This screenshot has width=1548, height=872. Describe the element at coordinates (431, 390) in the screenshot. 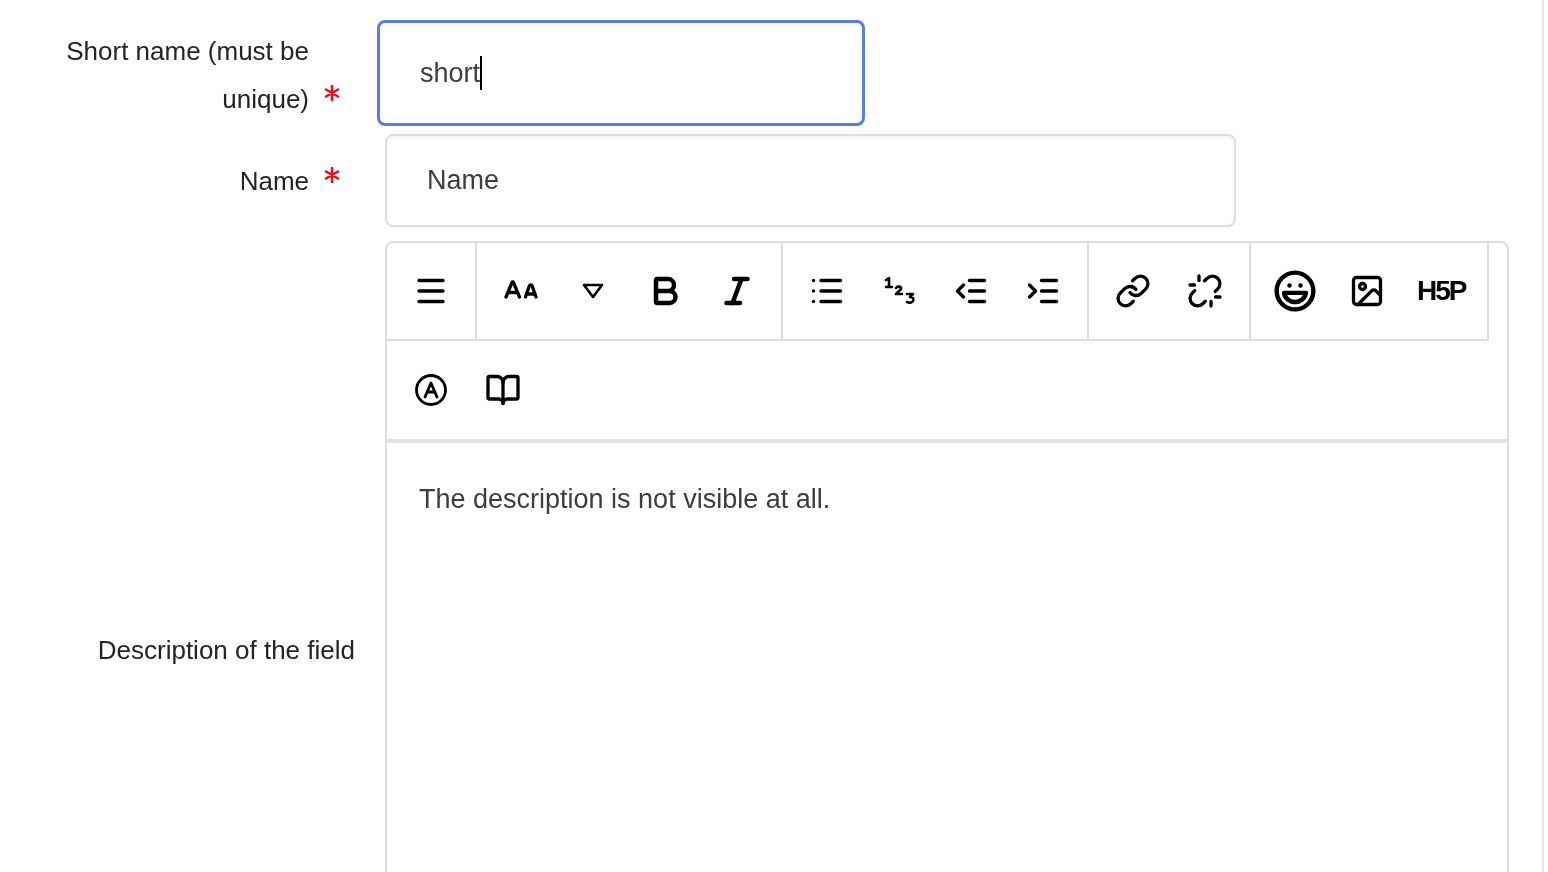

I see `circled-a-icon` at that location.